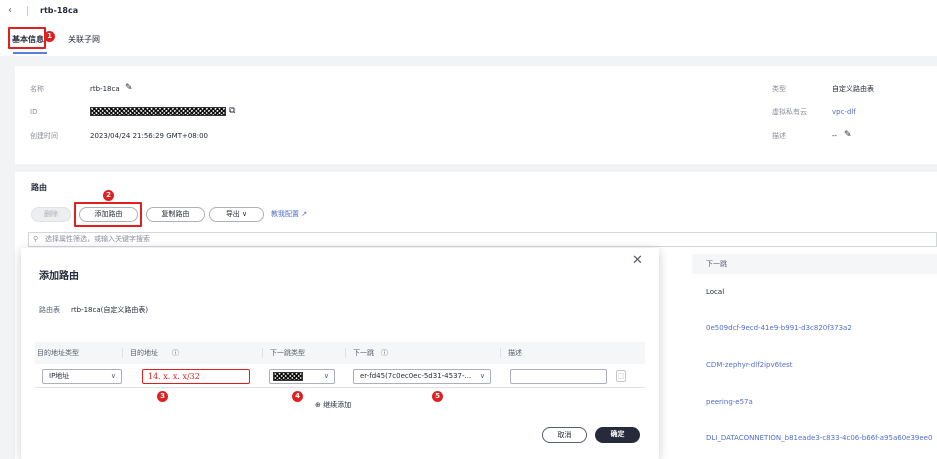 The height and width of the screenshot is (459, 937). I want to click on next-hop-select: er-fd45(7c0ec0ec-5d31-4537-... ∨, so click(422, 376).